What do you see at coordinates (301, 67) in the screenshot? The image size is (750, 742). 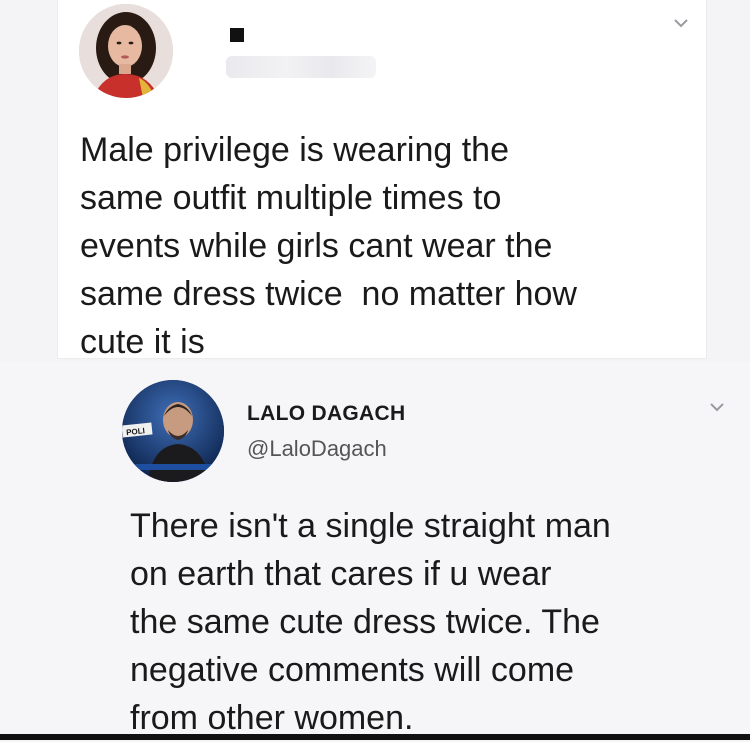 I see `blurred-username` at bounding box center [301, 67].